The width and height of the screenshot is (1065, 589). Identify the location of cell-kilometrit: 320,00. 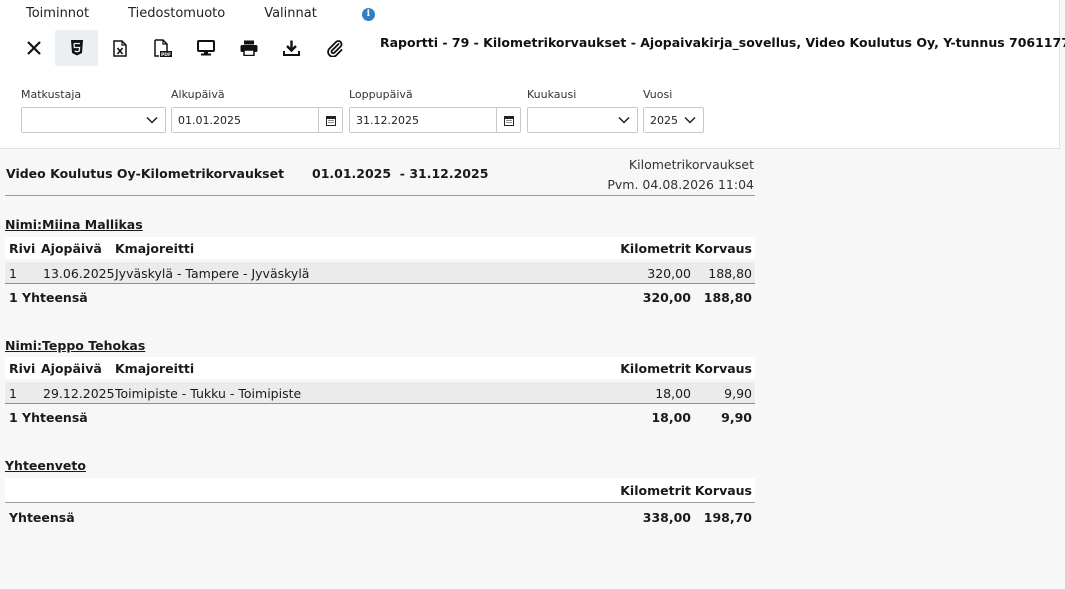
(669, 273).